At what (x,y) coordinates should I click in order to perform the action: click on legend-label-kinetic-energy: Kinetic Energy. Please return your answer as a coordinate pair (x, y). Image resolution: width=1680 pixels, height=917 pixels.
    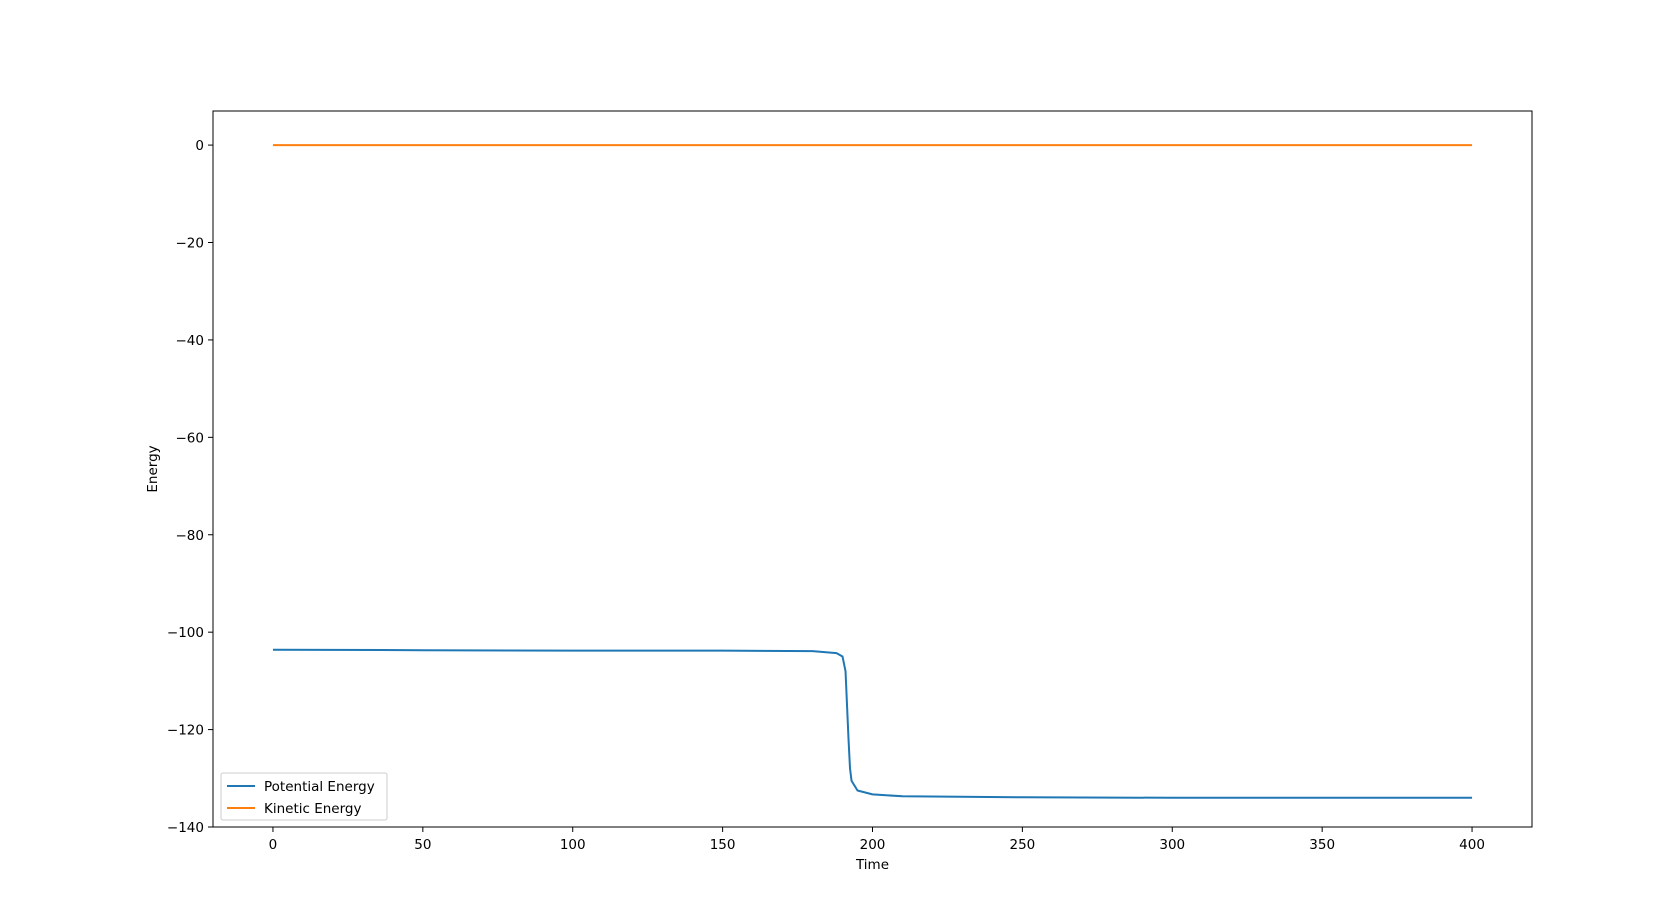
    Looking at the image, I should click on (313, 809).